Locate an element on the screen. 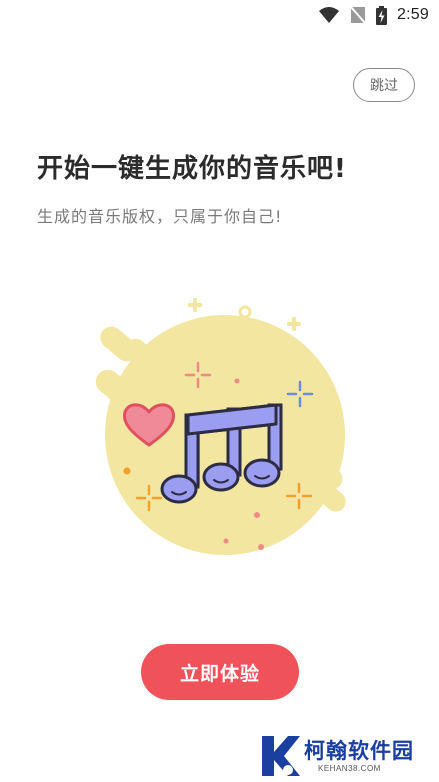 The width and height of the screenshot is (439, 782). watermark-name: 柯翰软件园 is located at coordinates (359, 751).